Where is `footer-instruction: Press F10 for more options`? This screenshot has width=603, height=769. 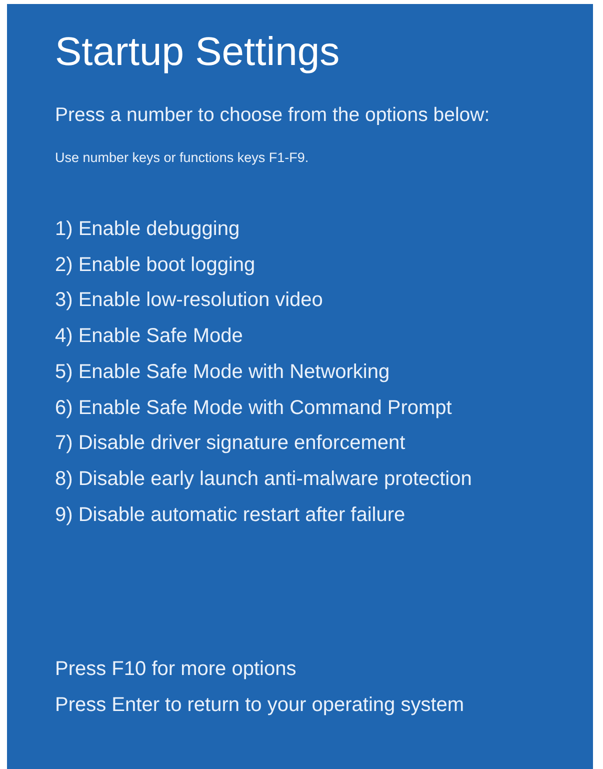 footer-instruction: Press F10 for more options is located at coordinates (176, 669).